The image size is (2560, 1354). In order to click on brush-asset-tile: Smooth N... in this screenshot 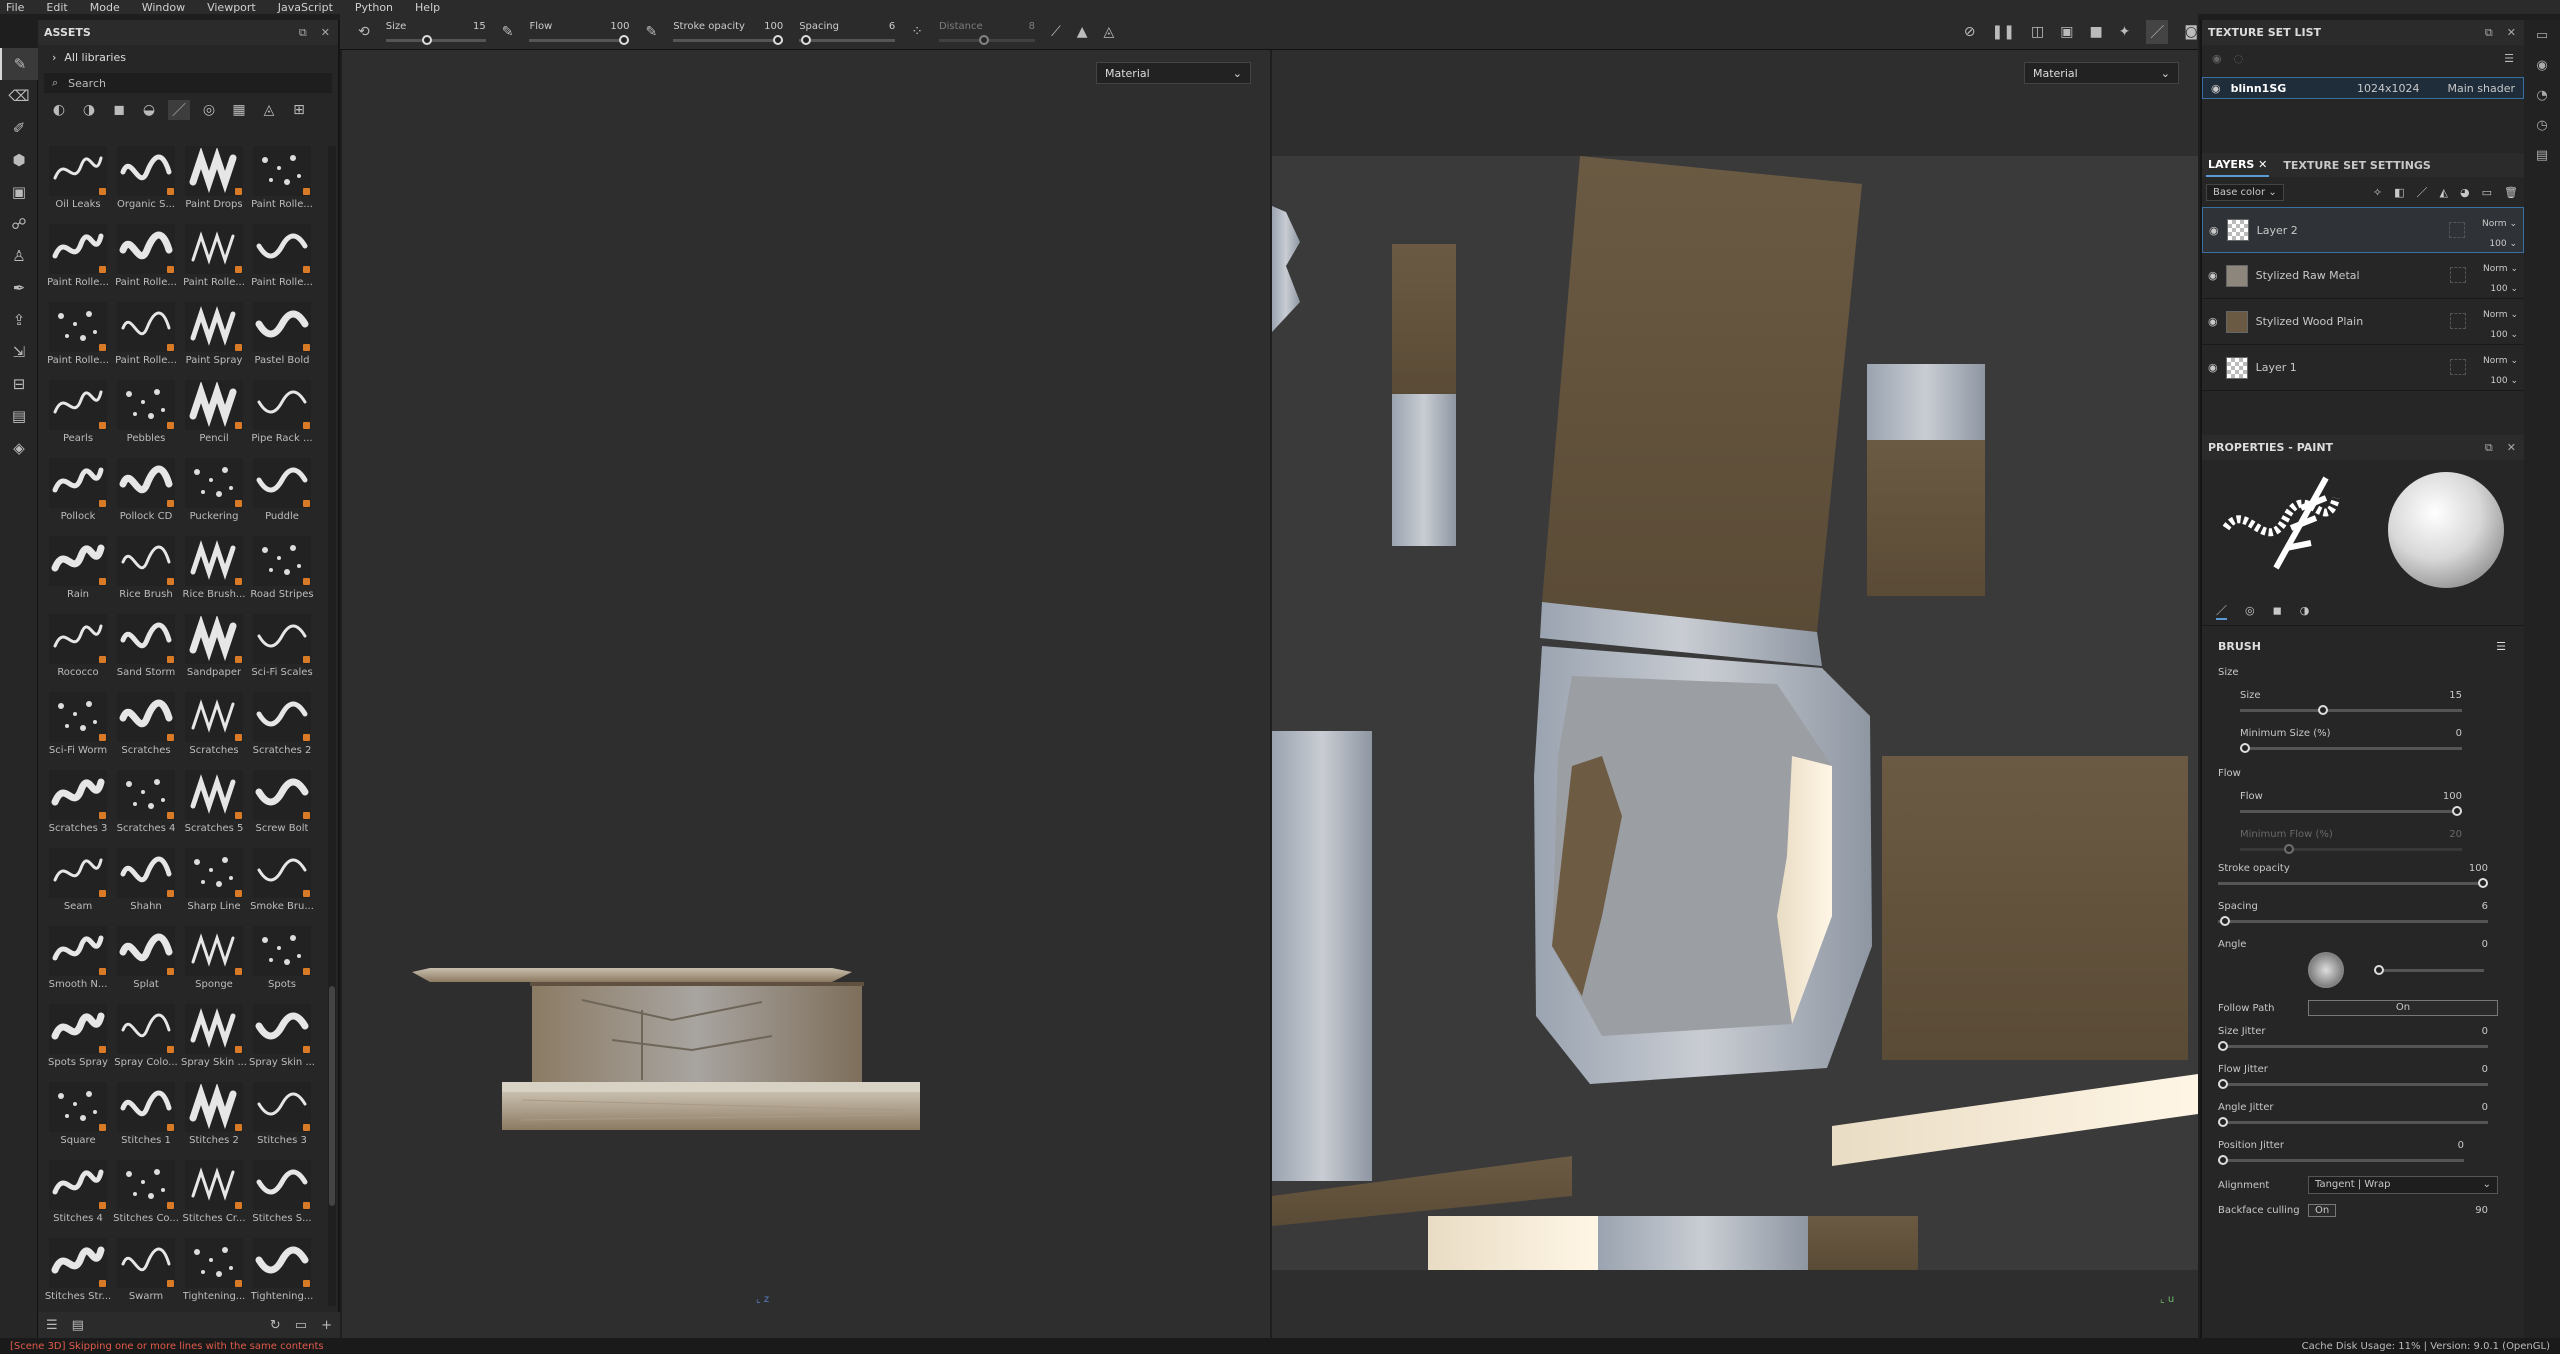, I will do `click(78, 960)`.